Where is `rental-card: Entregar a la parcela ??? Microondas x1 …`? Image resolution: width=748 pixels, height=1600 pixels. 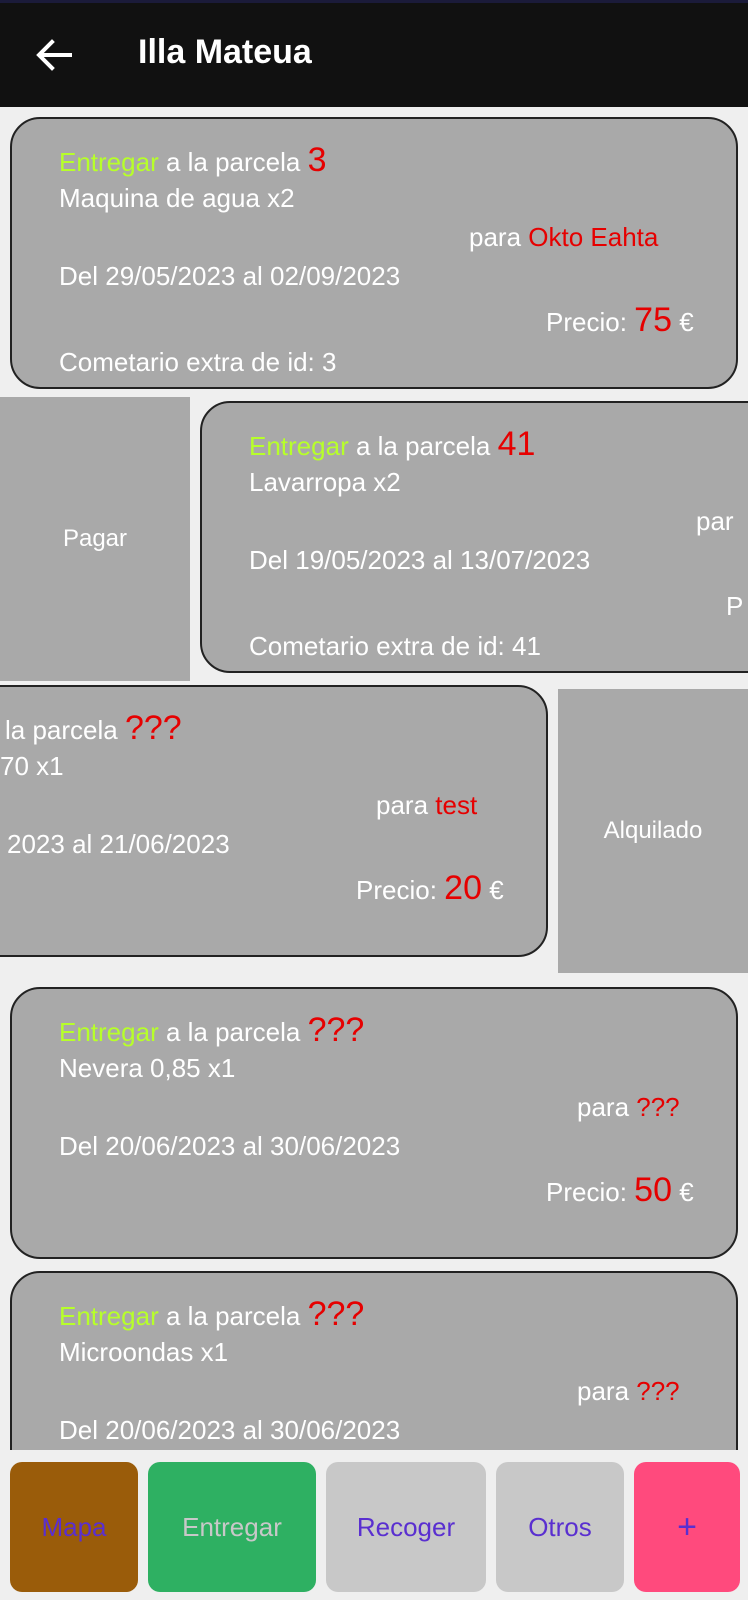
rental-card: Entregar a la parcela ??? Microondas x1 … is located at coordinates (374, 1360).